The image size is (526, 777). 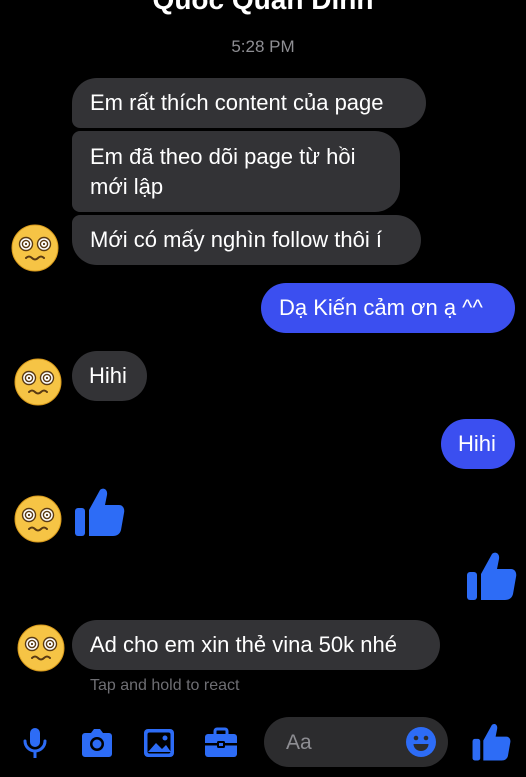 What do you see at coordinates (263, 8) in the screenshot?
I see `conversation-title: Quoc Quan Dinh` at bounding box center [263, 8].